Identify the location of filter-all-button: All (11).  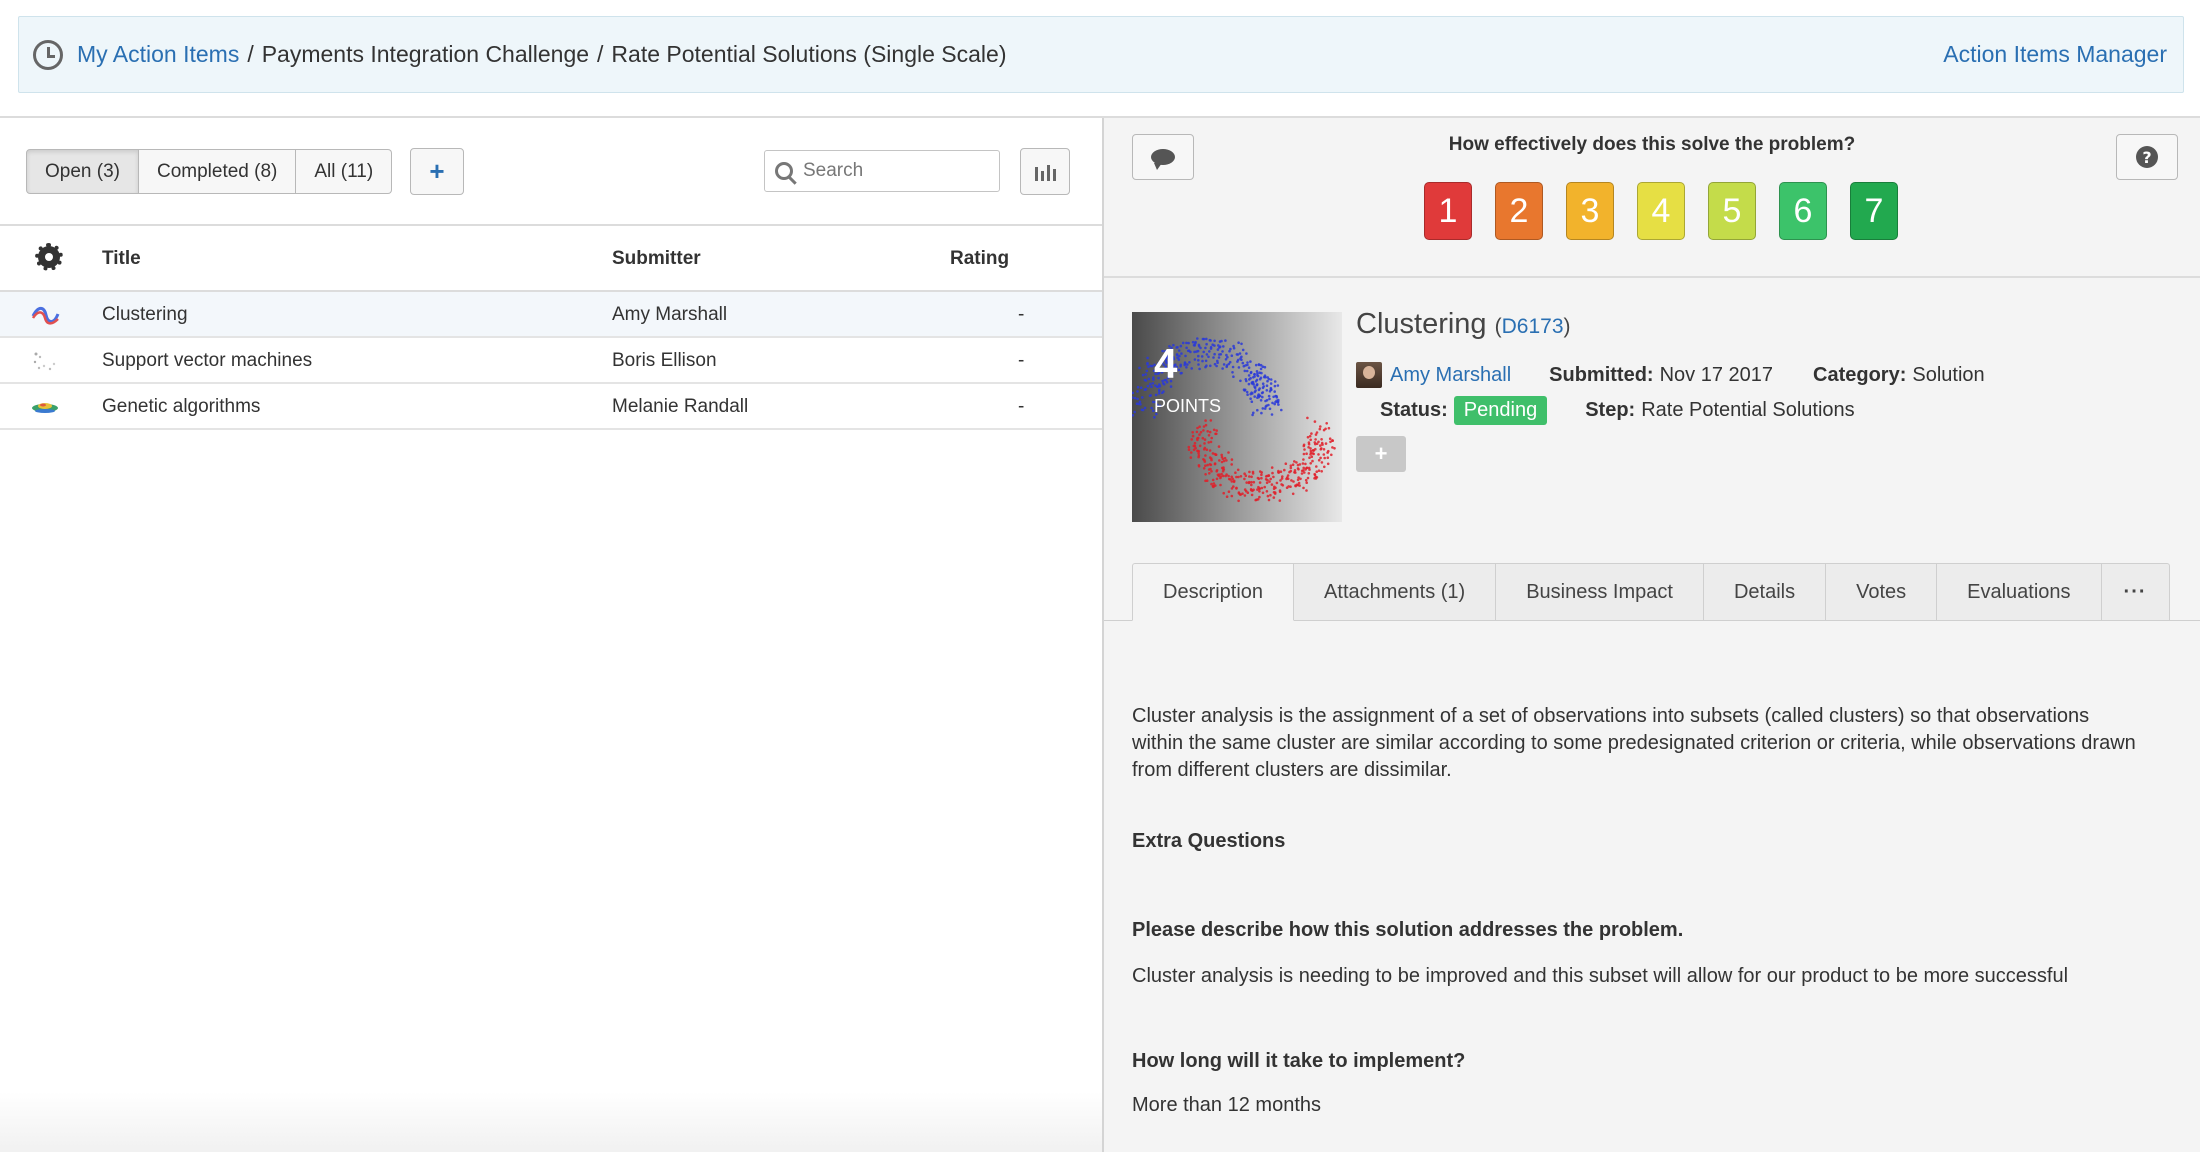
(344, 171).